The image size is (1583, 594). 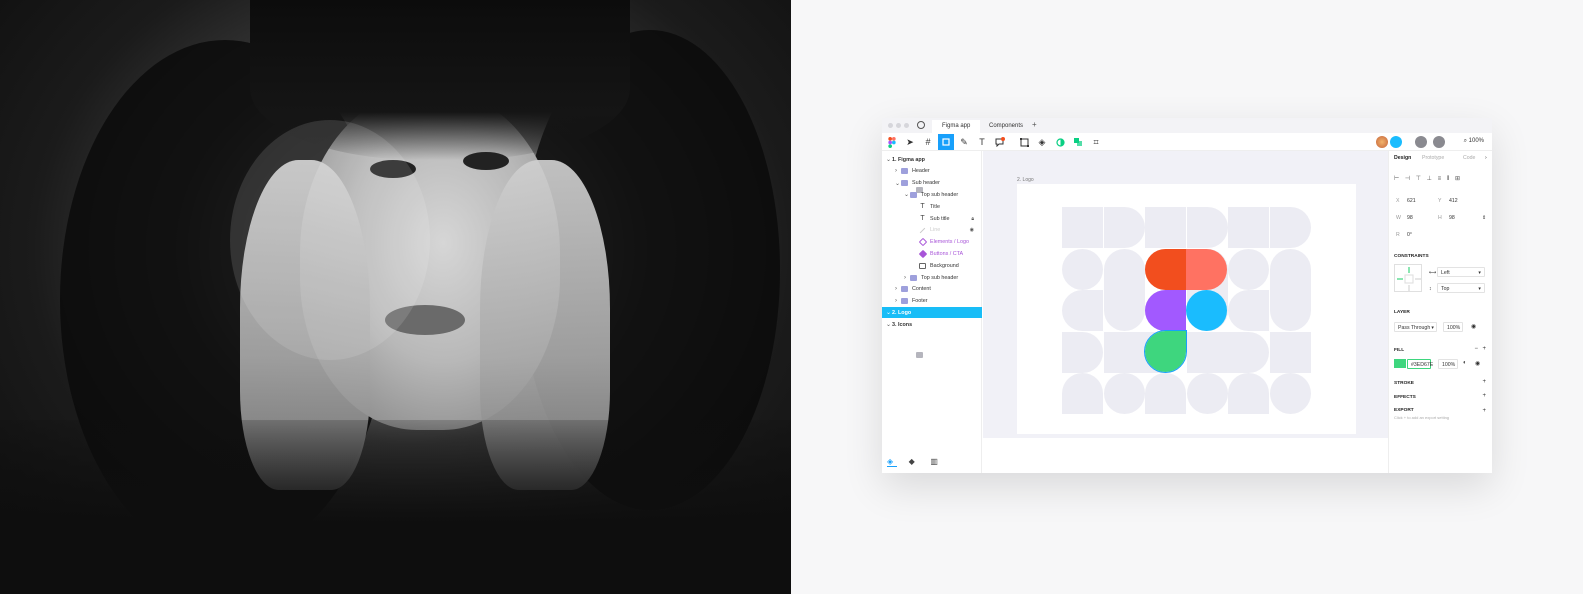 What do you see at coordinates (1024, 142) in the screenshot?
I see `component-tool-icon` at bounding box center [1024, 142].